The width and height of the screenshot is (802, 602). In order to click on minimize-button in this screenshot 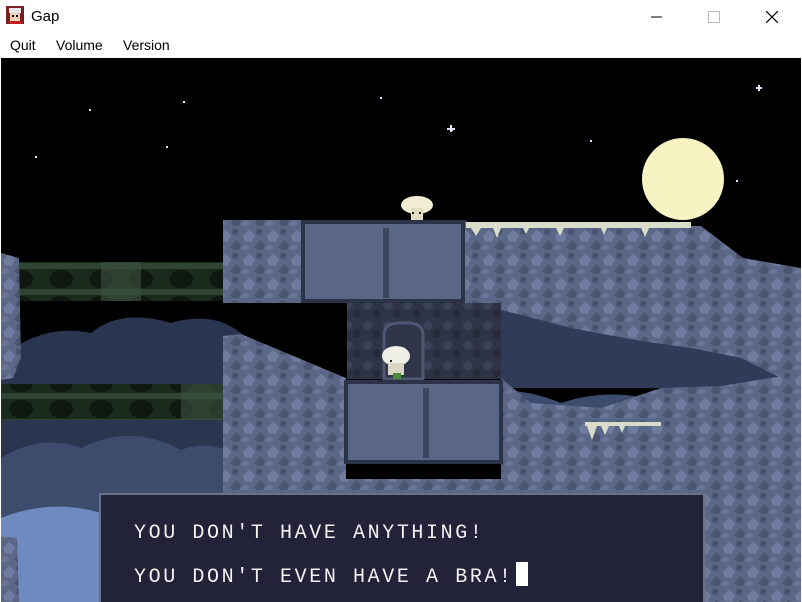, I will do `click(657, 16)`.